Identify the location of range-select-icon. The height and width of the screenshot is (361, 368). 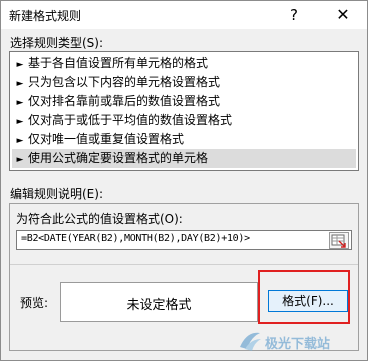
(338, 241).